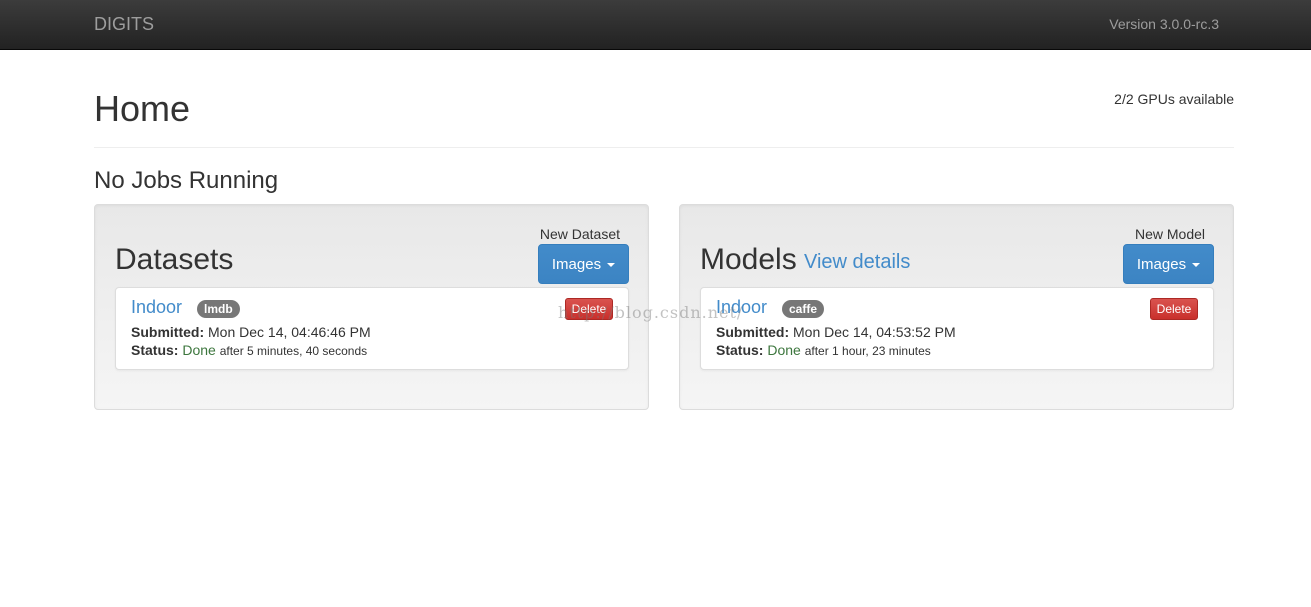 This screenshot has width=1311, height=607. I want to click on backend-badge: lmdb, so click(218, 309).